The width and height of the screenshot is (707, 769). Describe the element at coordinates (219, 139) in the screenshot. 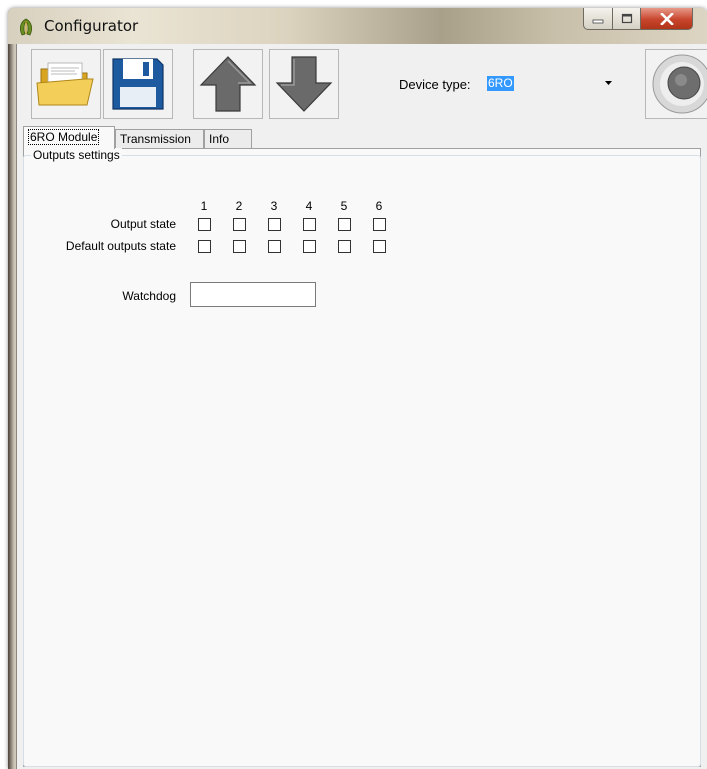

I see `tab-label: Info` at that location.